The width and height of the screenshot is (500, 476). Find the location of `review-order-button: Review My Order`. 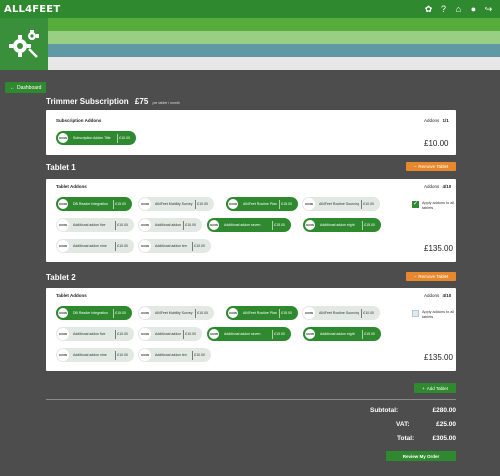

review-order-button: Review My Order is located at coordinates (421, 456).